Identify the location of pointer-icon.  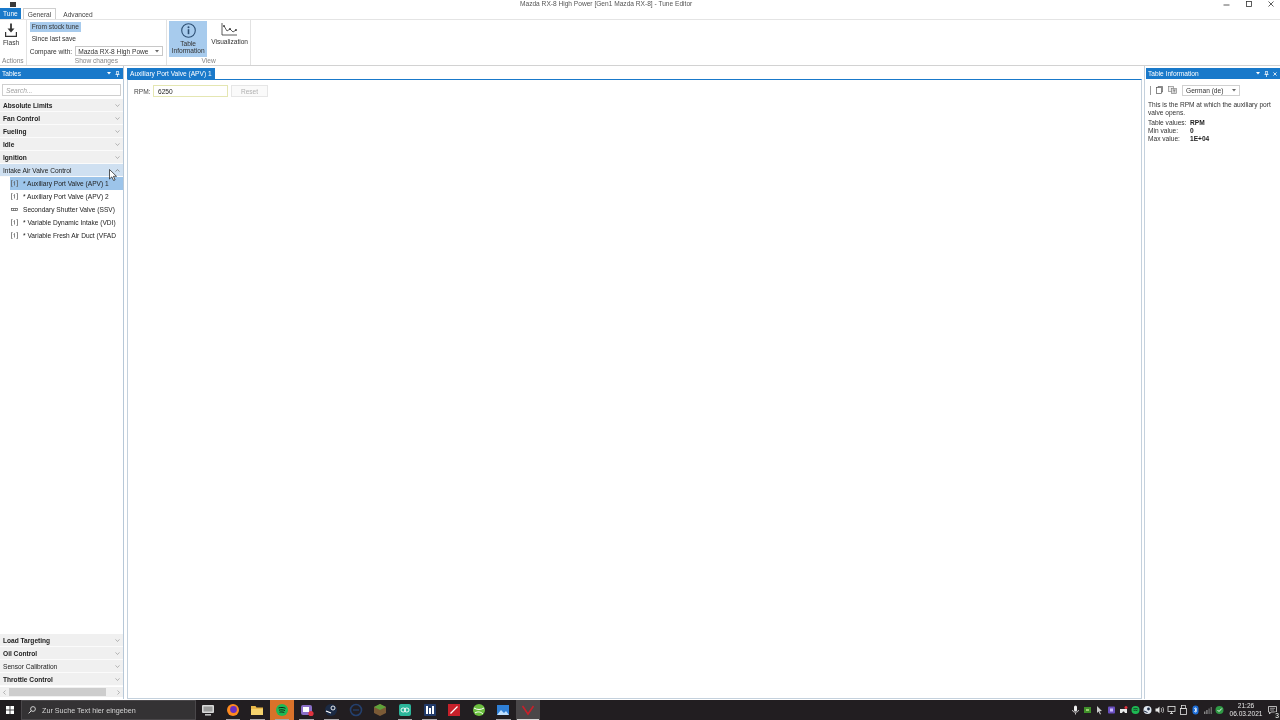
(1099, 710).